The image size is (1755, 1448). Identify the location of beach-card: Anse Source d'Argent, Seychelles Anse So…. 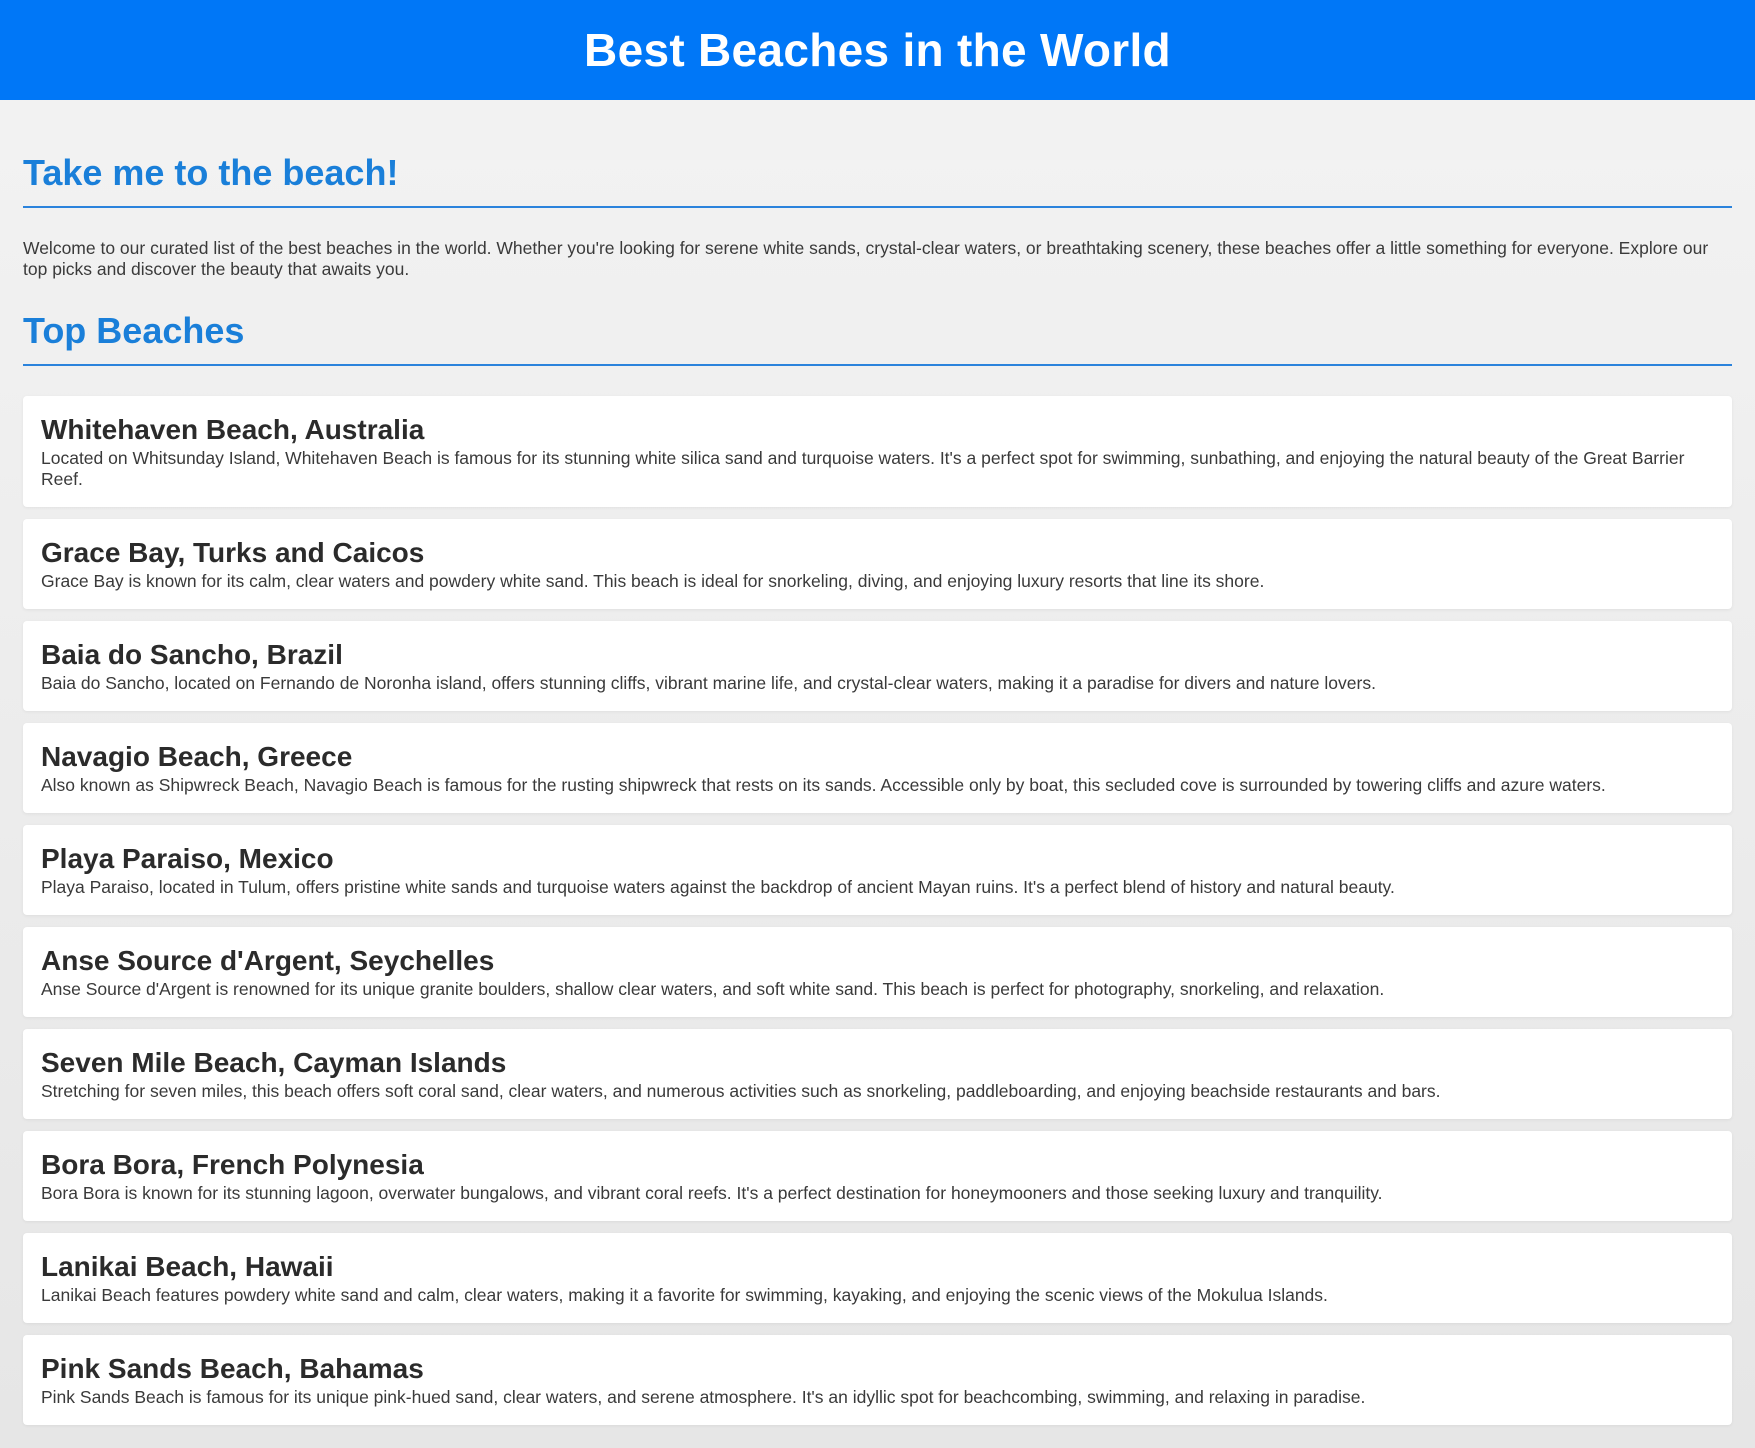
(877, 972).